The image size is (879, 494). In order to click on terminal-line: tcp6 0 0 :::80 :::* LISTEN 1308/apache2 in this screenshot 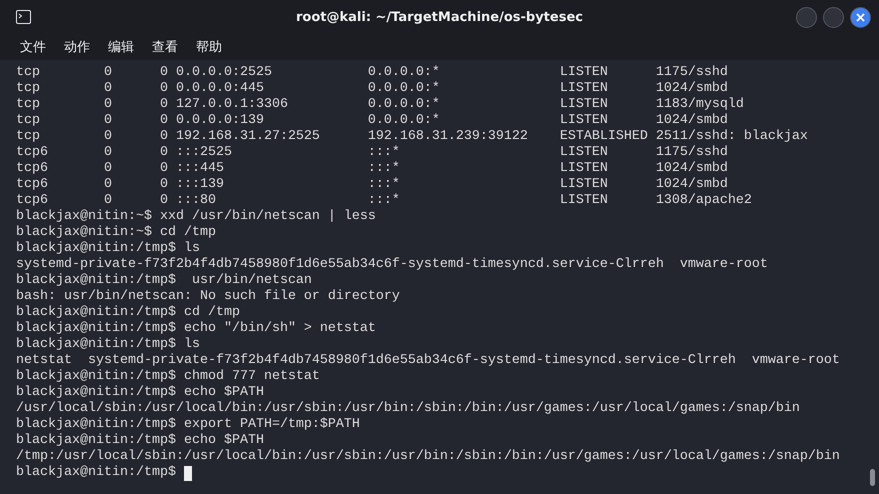, I will do `click(384, 201)`.